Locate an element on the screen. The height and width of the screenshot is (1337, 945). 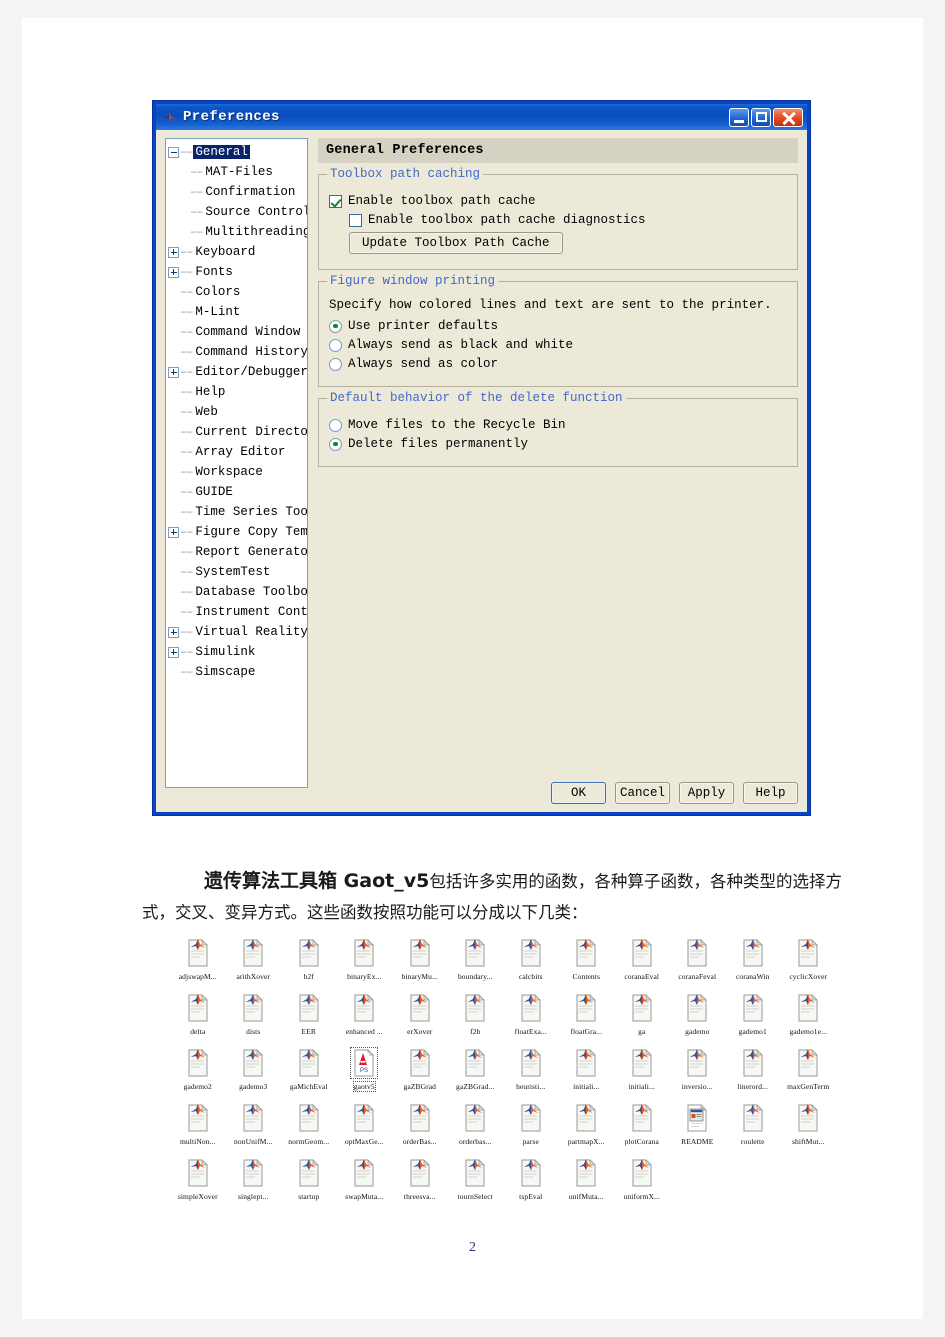
file-item: b2f is located at coordinates (309, 962).